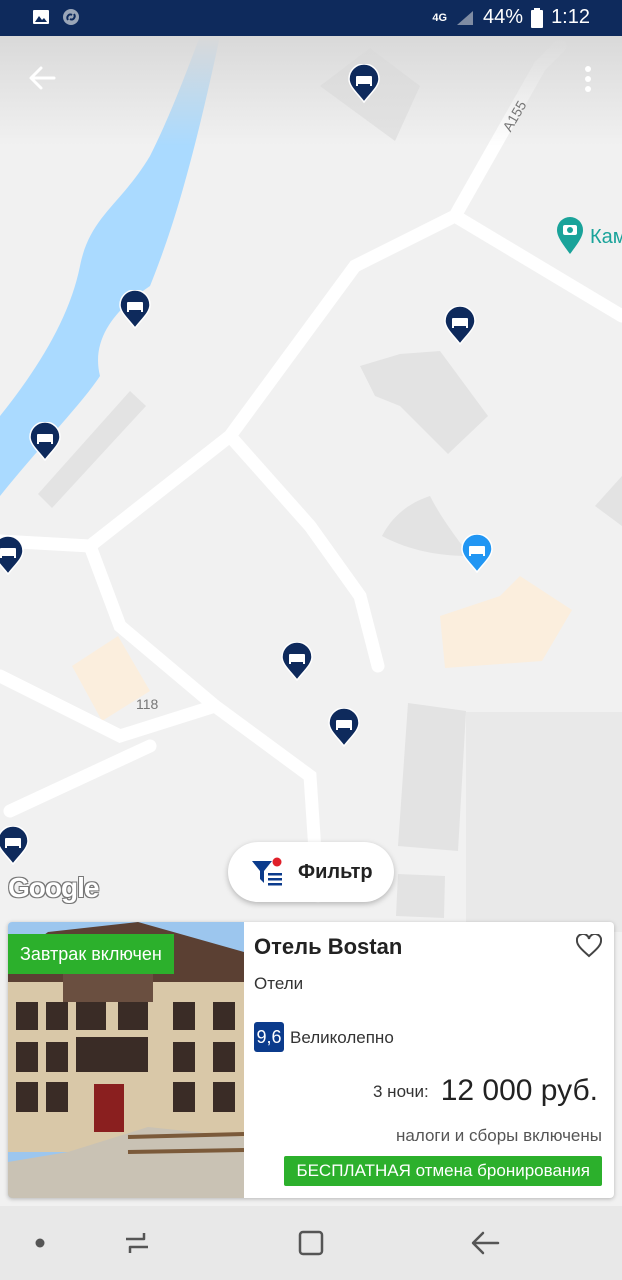  Describe the element at coordinates (477, 554) in the screenshot. I see `bed-pin-icon-selected` at that location.